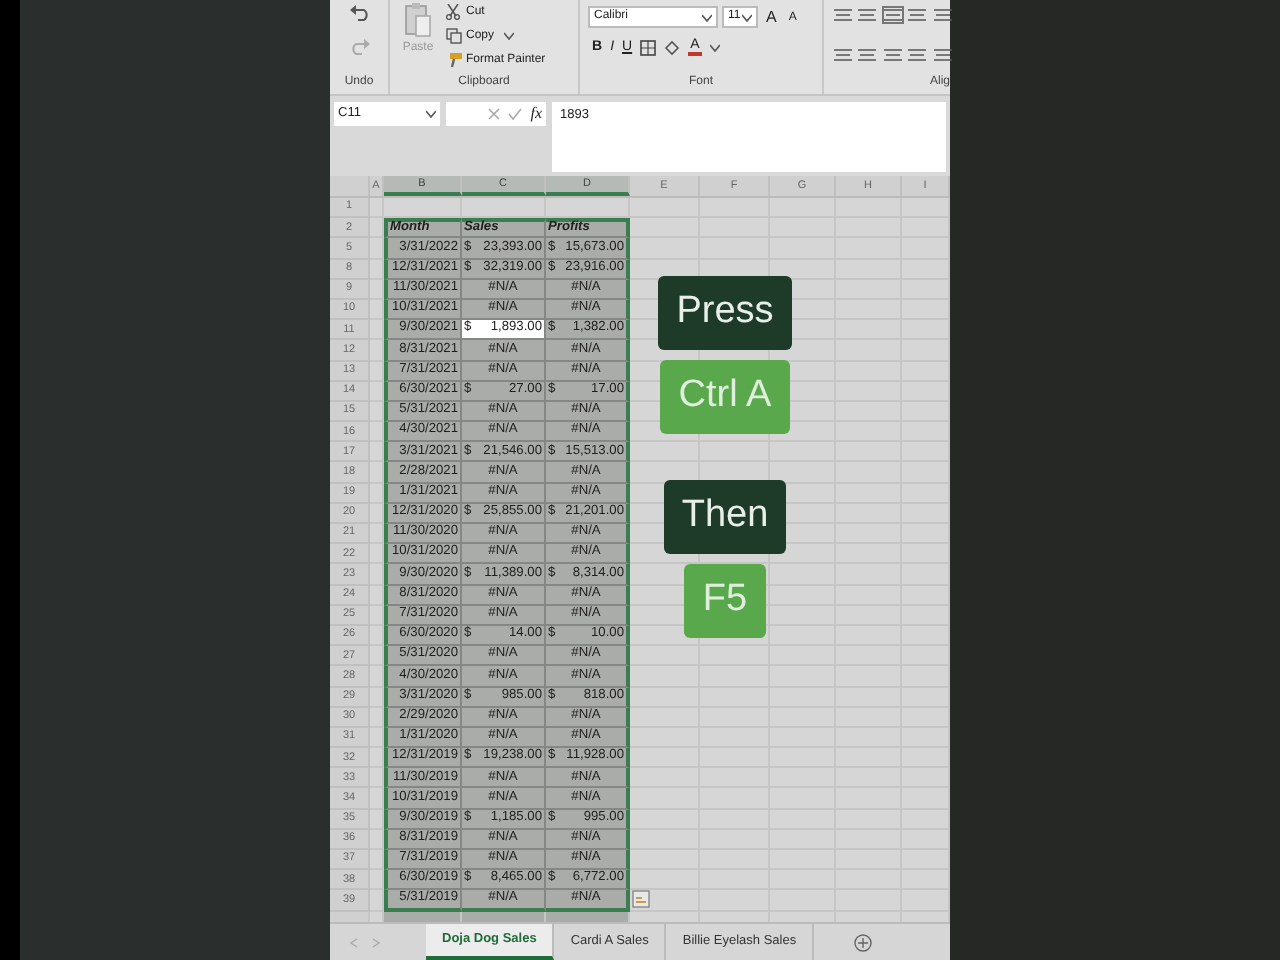  I want to click on quick-analysis-icon, so click(641, 899).